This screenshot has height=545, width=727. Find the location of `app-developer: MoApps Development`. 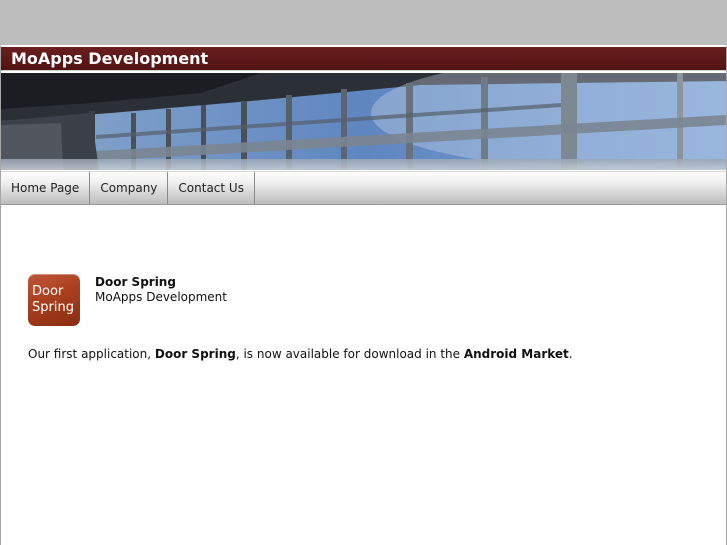

app-developer: MoApps Development is located at coordinates (161, 297).